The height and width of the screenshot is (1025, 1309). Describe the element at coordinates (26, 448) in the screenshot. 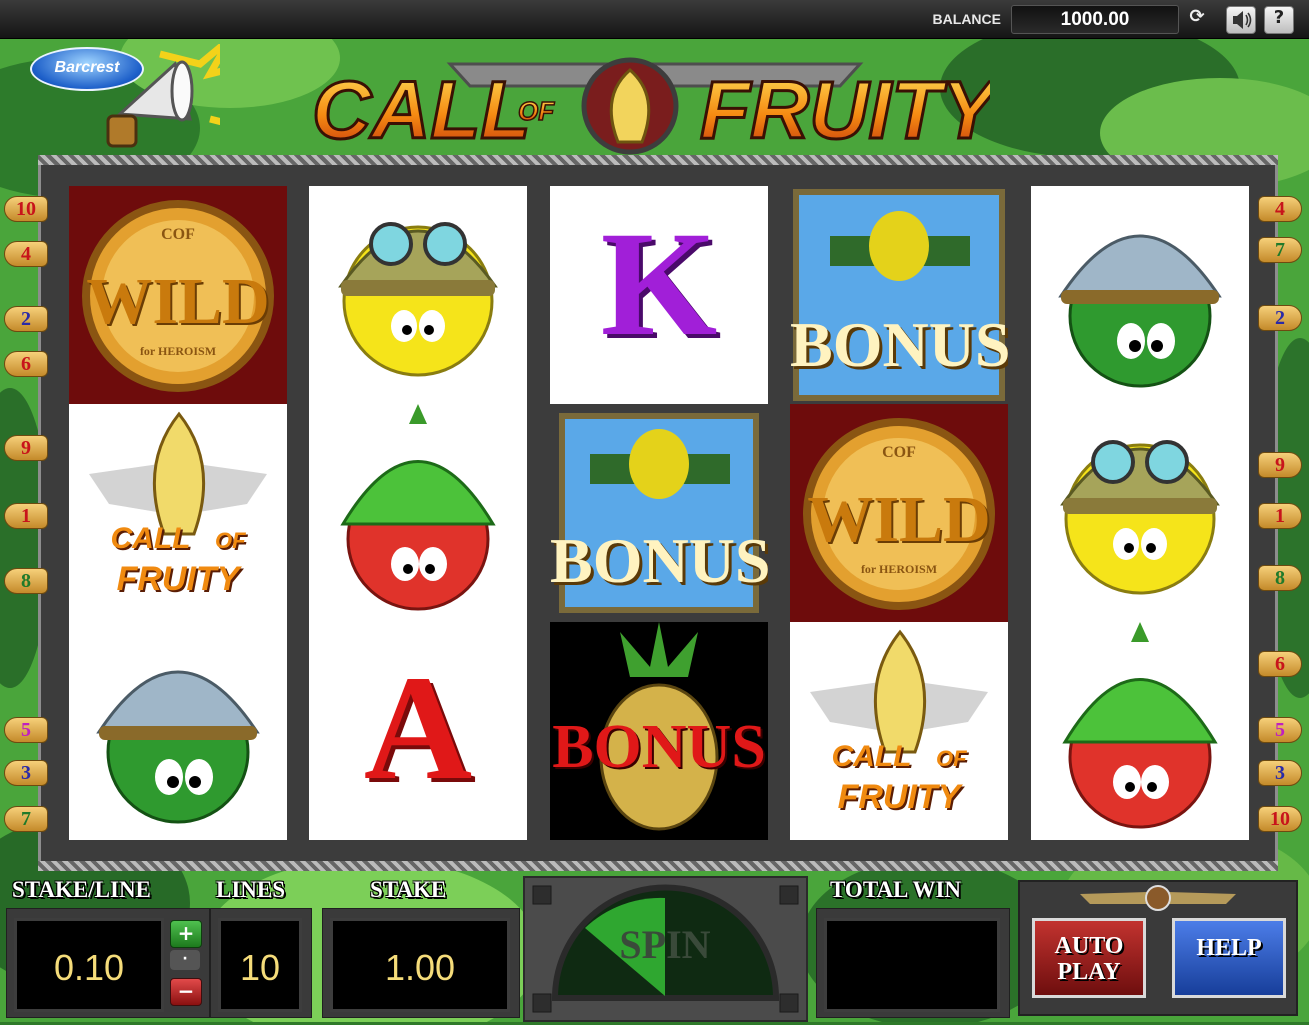

I see `payline-left-9: 9` at that location.